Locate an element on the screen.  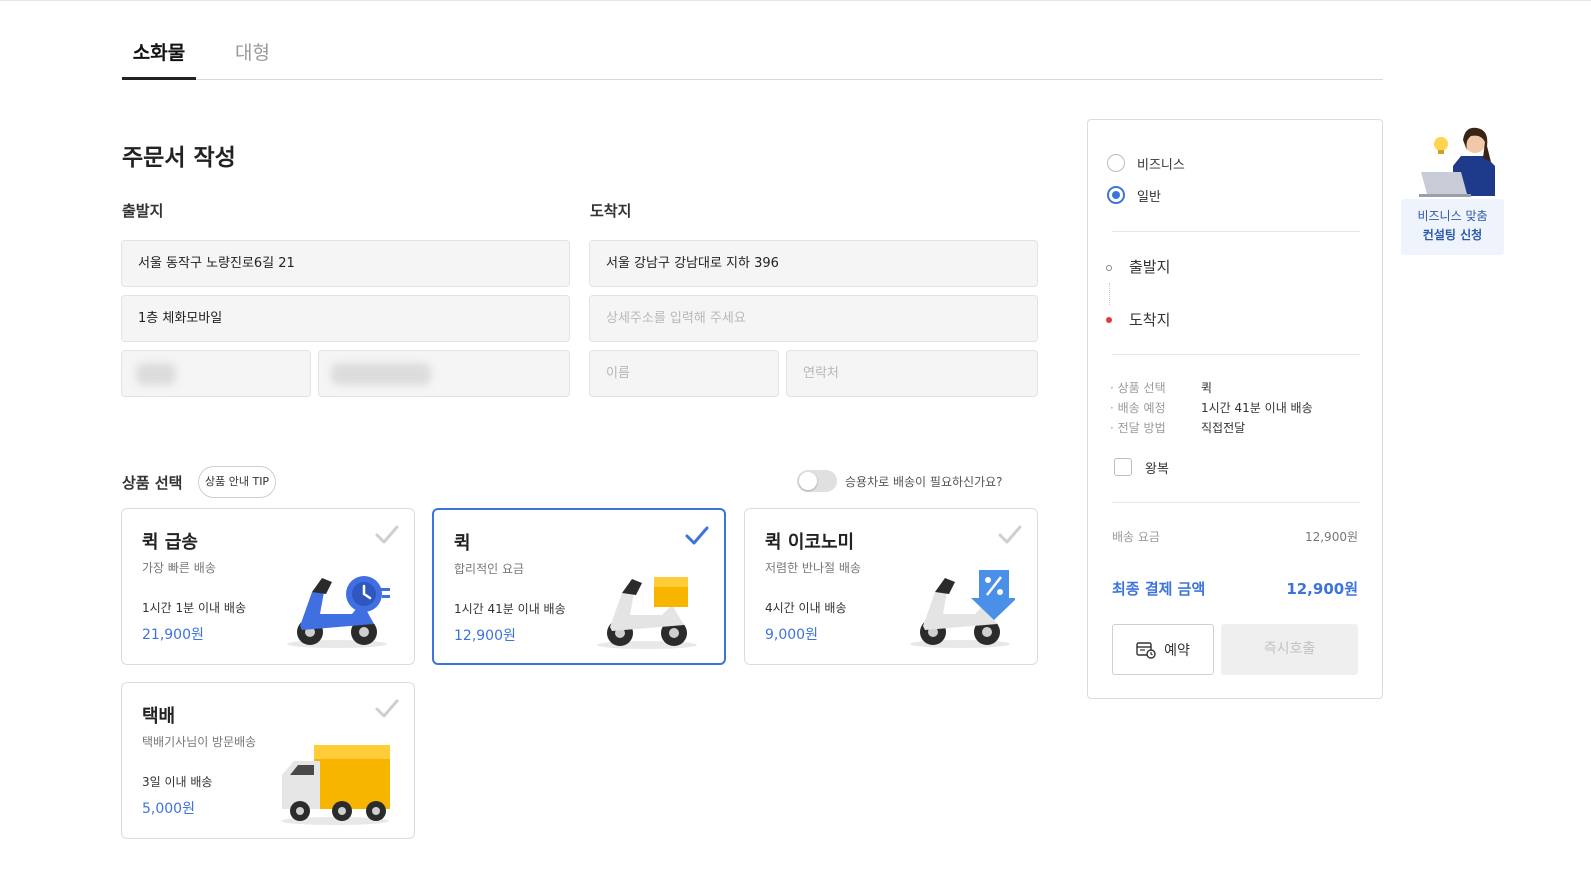
info-key: · 상품 선택 is located at coordinates (1138, 388).